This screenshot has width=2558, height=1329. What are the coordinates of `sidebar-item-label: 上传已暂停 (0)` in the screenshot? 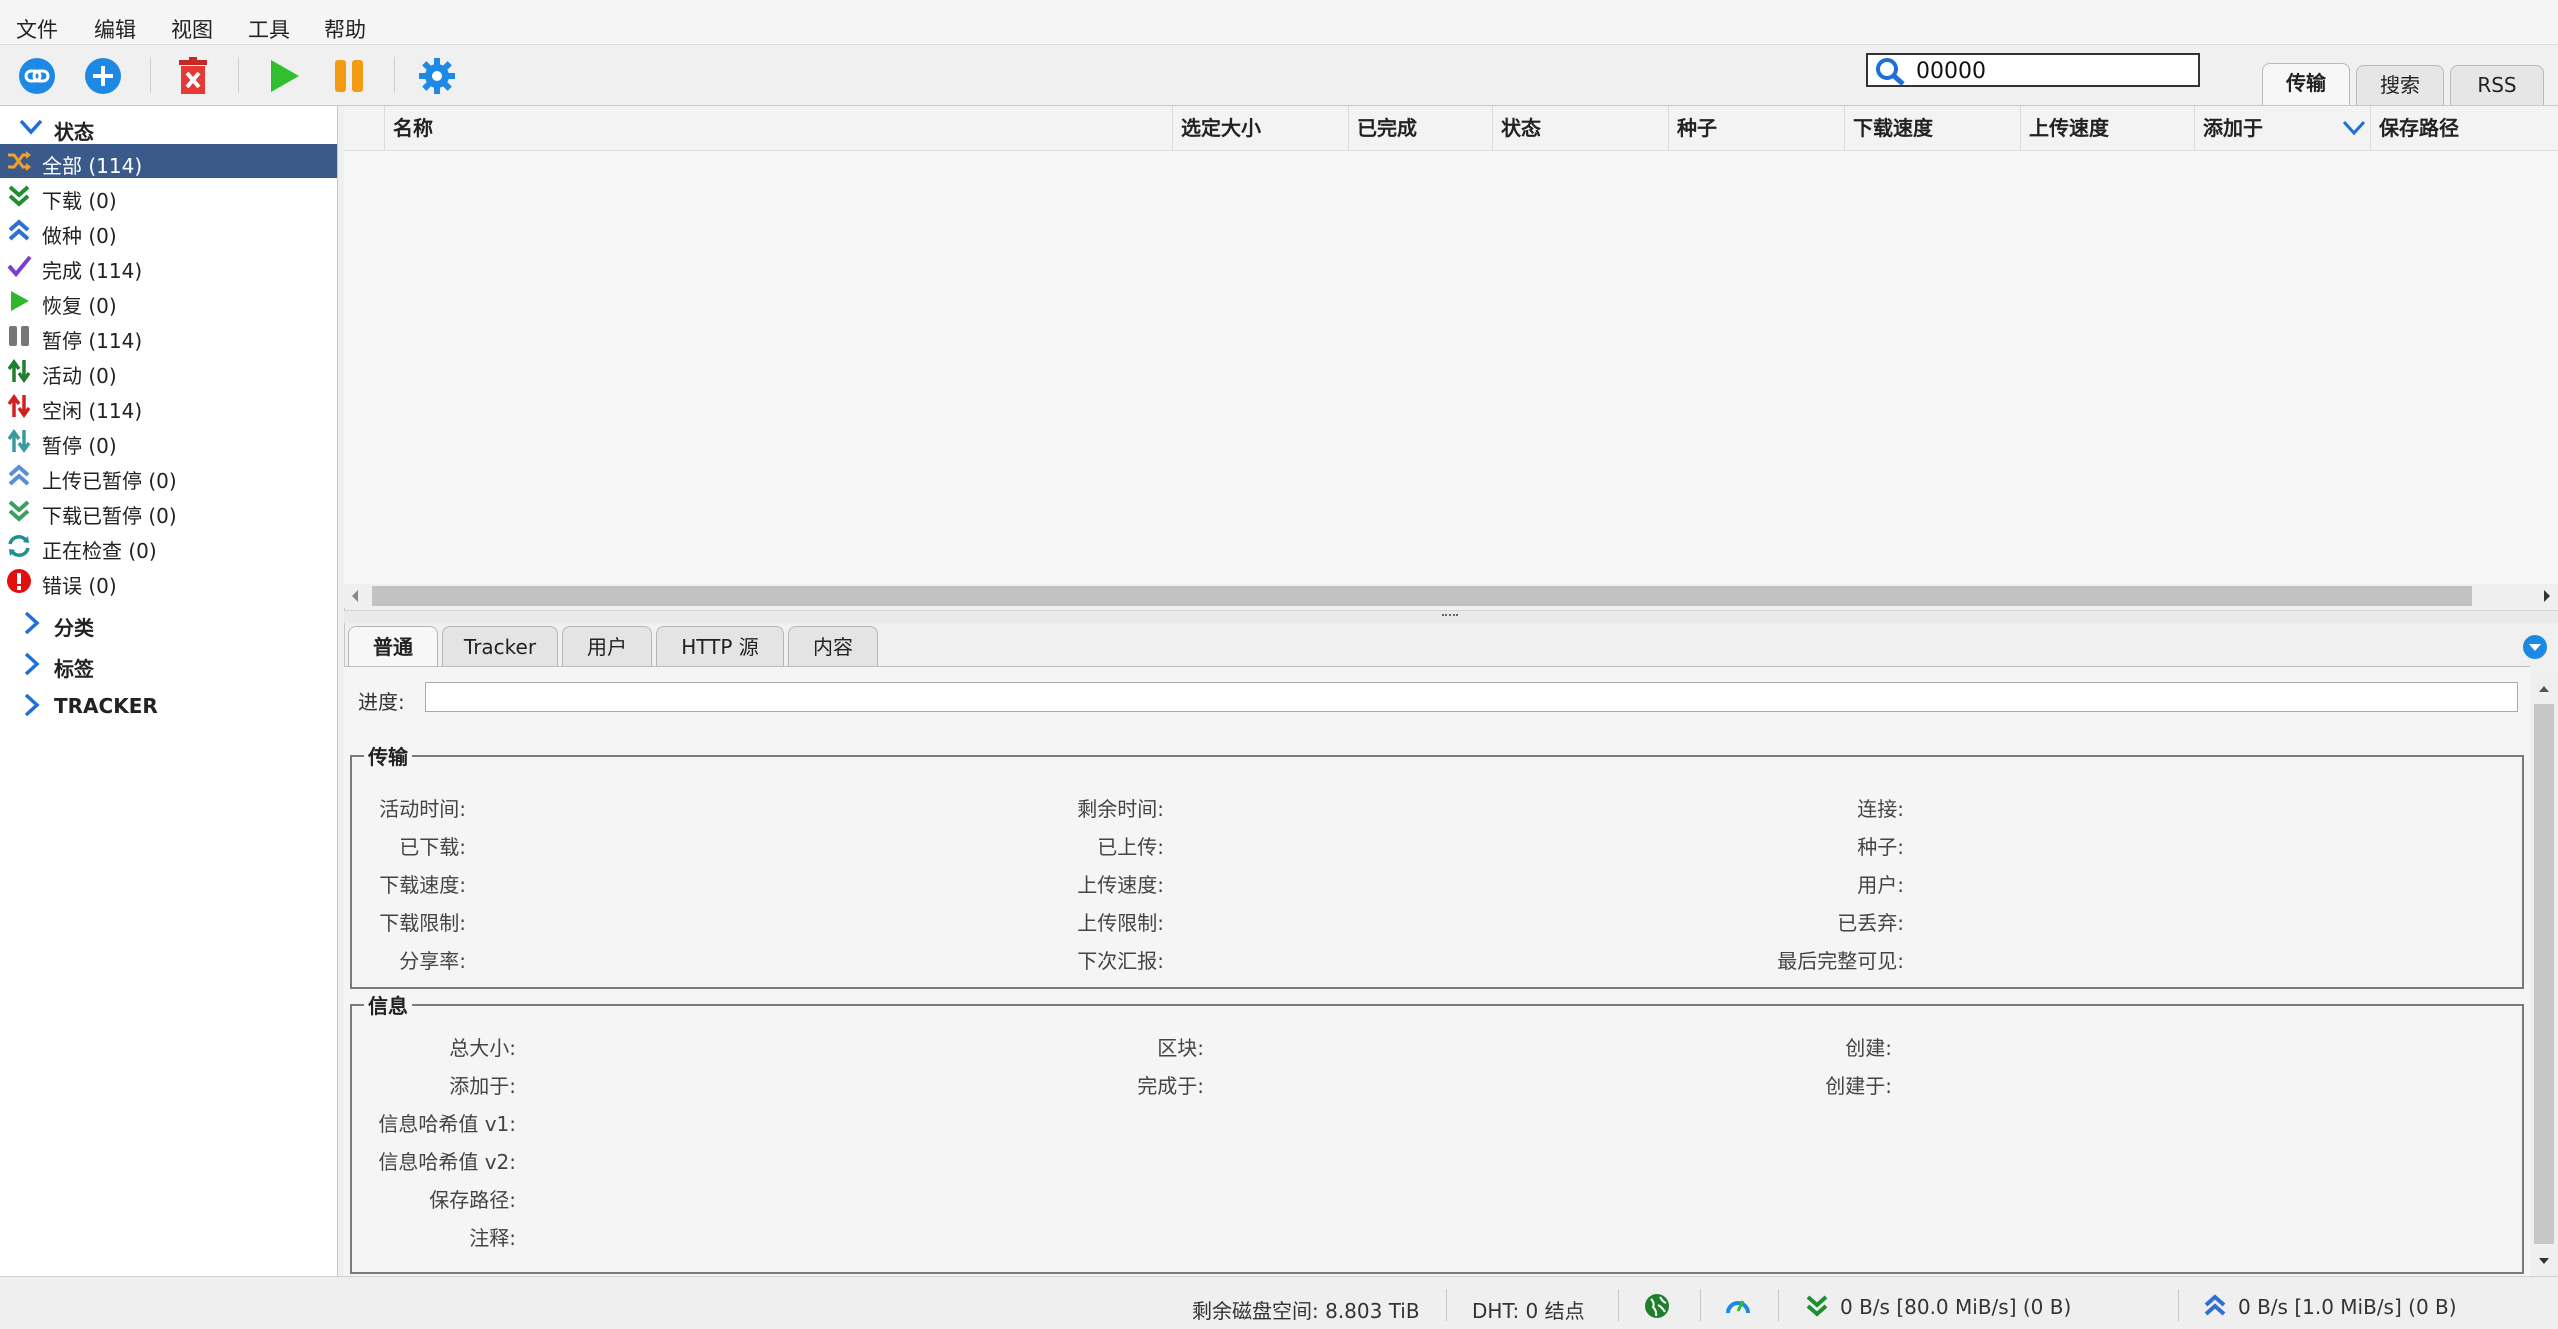 It's located at (109, 481).